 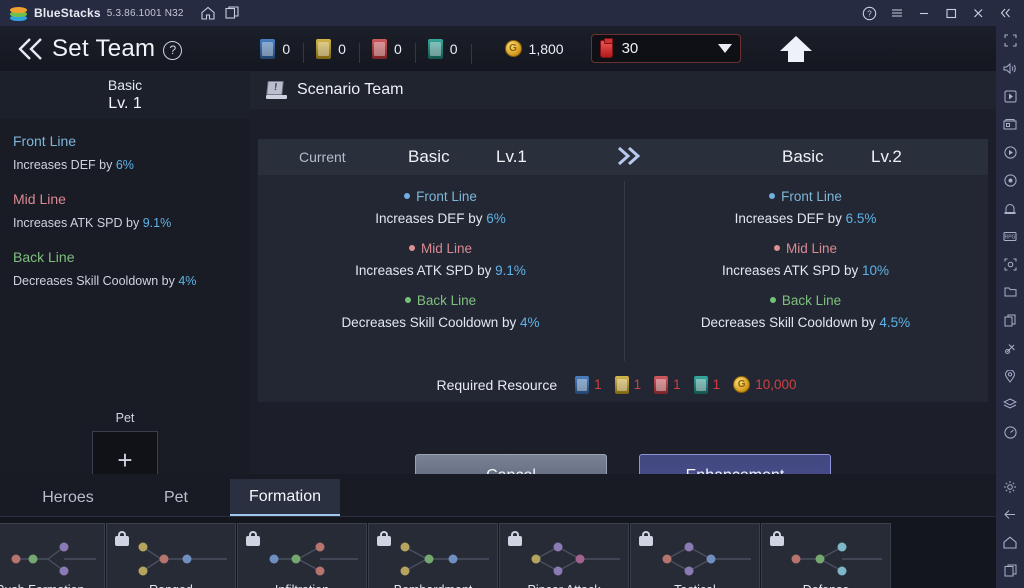 What do you see at coordinates (232, 13) in the screenshot?
I see `multi-instance-icon` at bounding box center [232, 13].